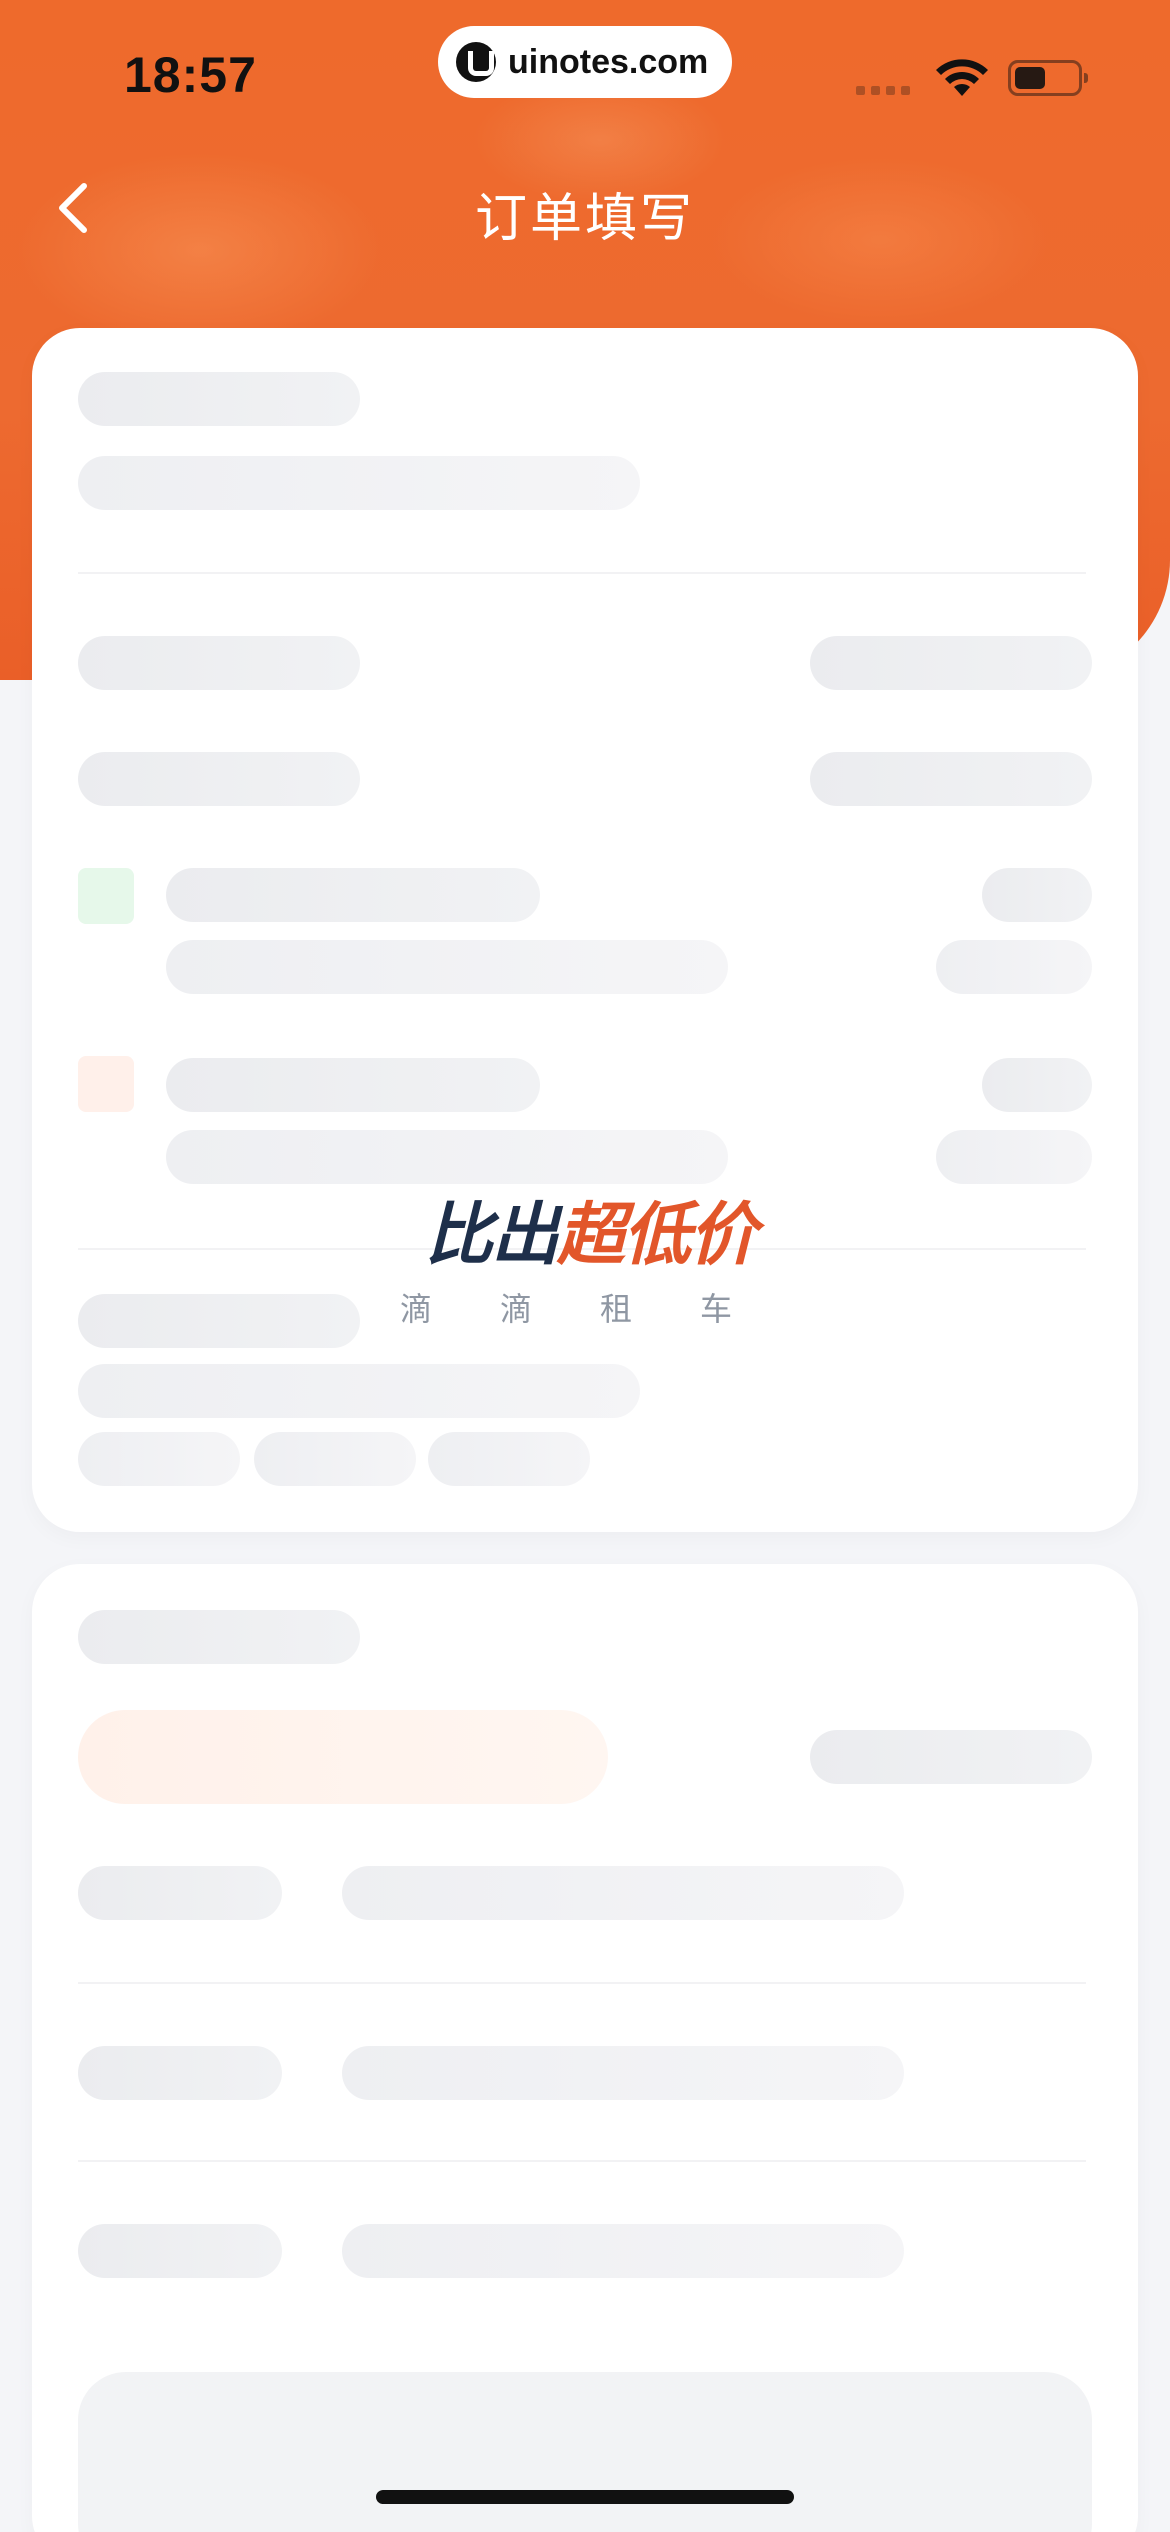 Image resolution: width=1170 pixels, height=2532 pixels. Describe the element at coordinates (585, 2497) in the screenshot. I see `home-indicator` at that location.